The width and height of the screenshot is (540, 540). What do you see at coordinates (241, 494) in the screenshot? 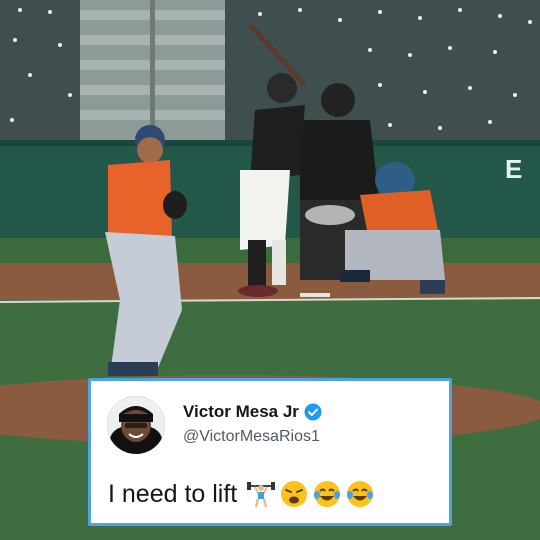
I see `tweet-text-row: I need to lift` at bounding box center [241, 494].